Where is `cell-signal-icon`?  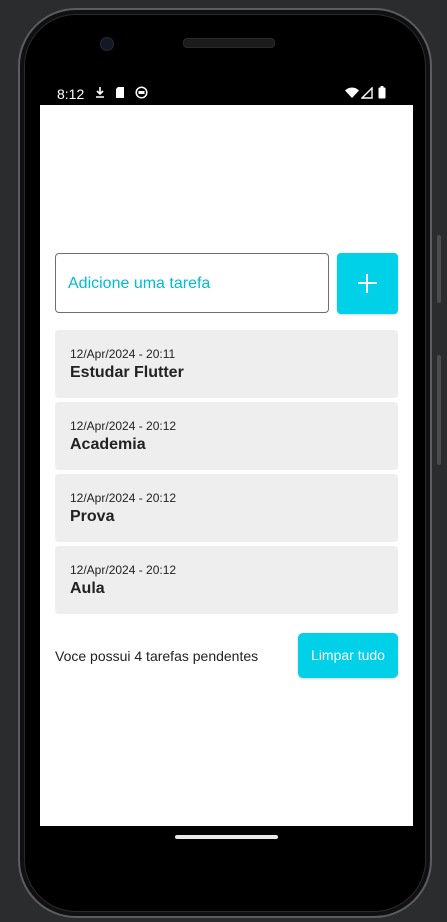
cell-signal-icon is located at coordinates (366, 95).